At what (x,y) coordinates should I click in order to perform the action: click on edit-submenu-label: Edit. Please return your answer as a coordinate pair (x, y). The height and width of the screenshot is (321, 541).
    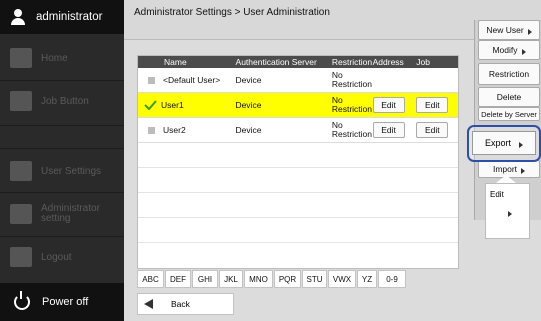
    Looking at the image, I should click on (497, 194).